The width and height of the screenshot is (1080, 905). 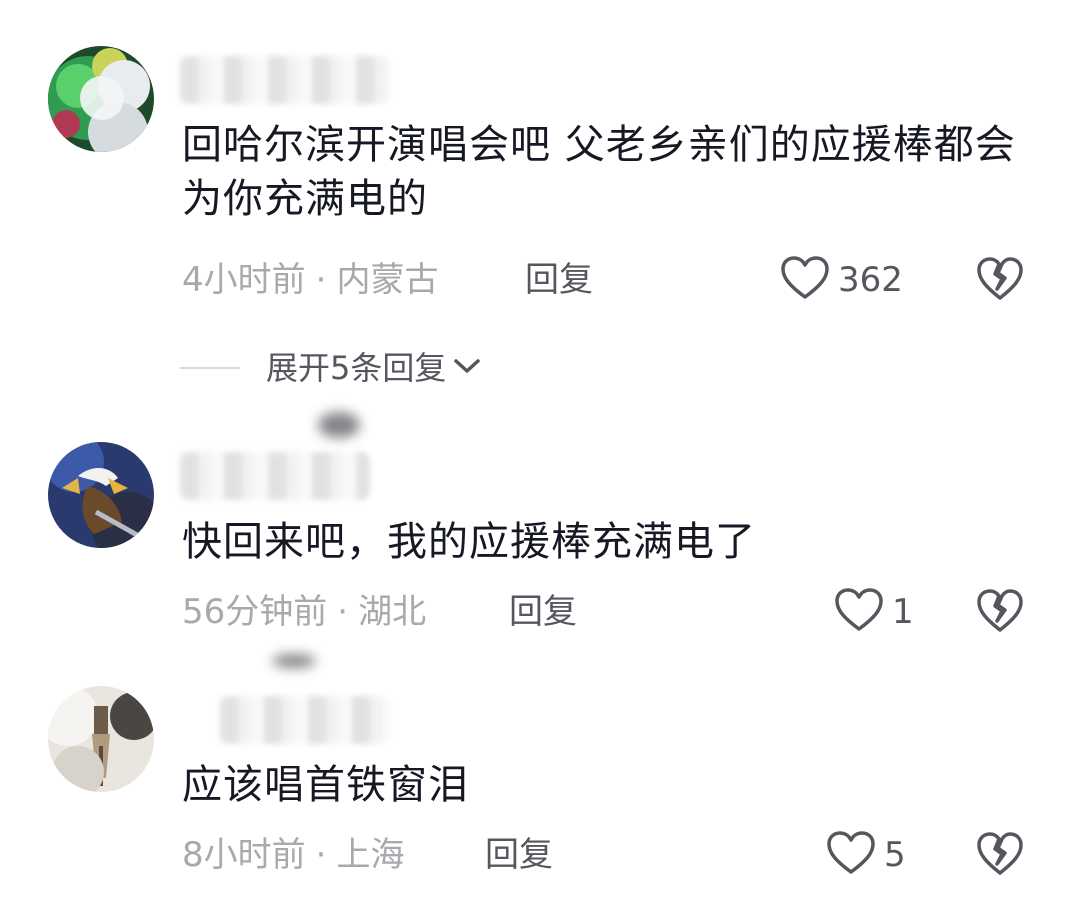 I want to click on divider-line, so click(x=210, y=368).